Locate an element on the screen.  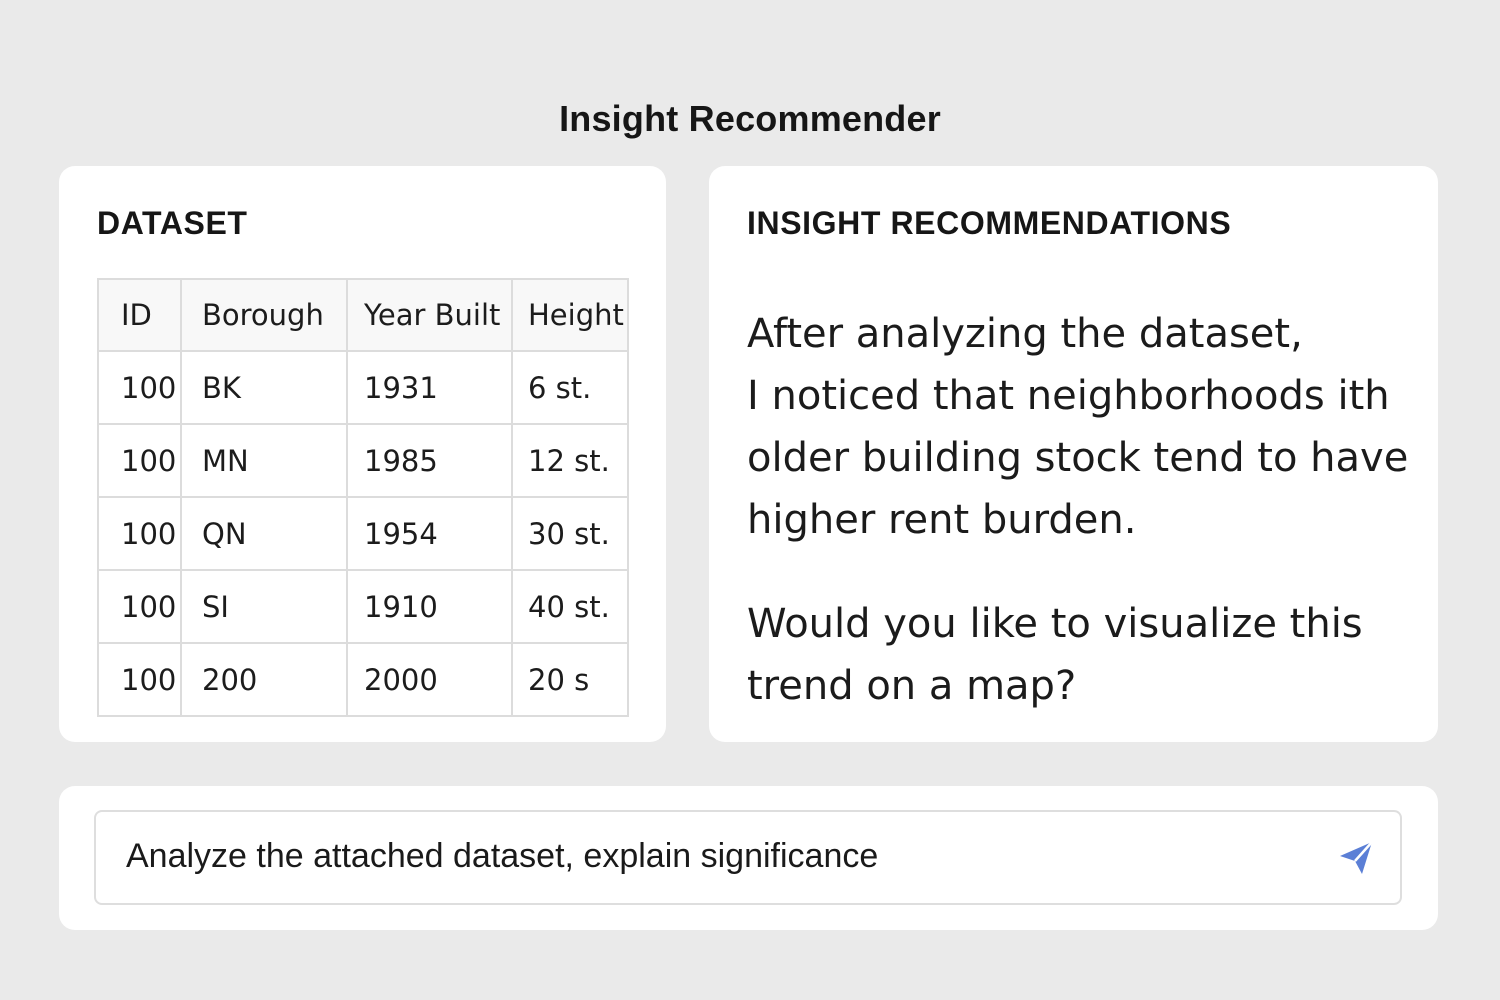
app-title: Insight Recommender is located at coordinates (750, 118).